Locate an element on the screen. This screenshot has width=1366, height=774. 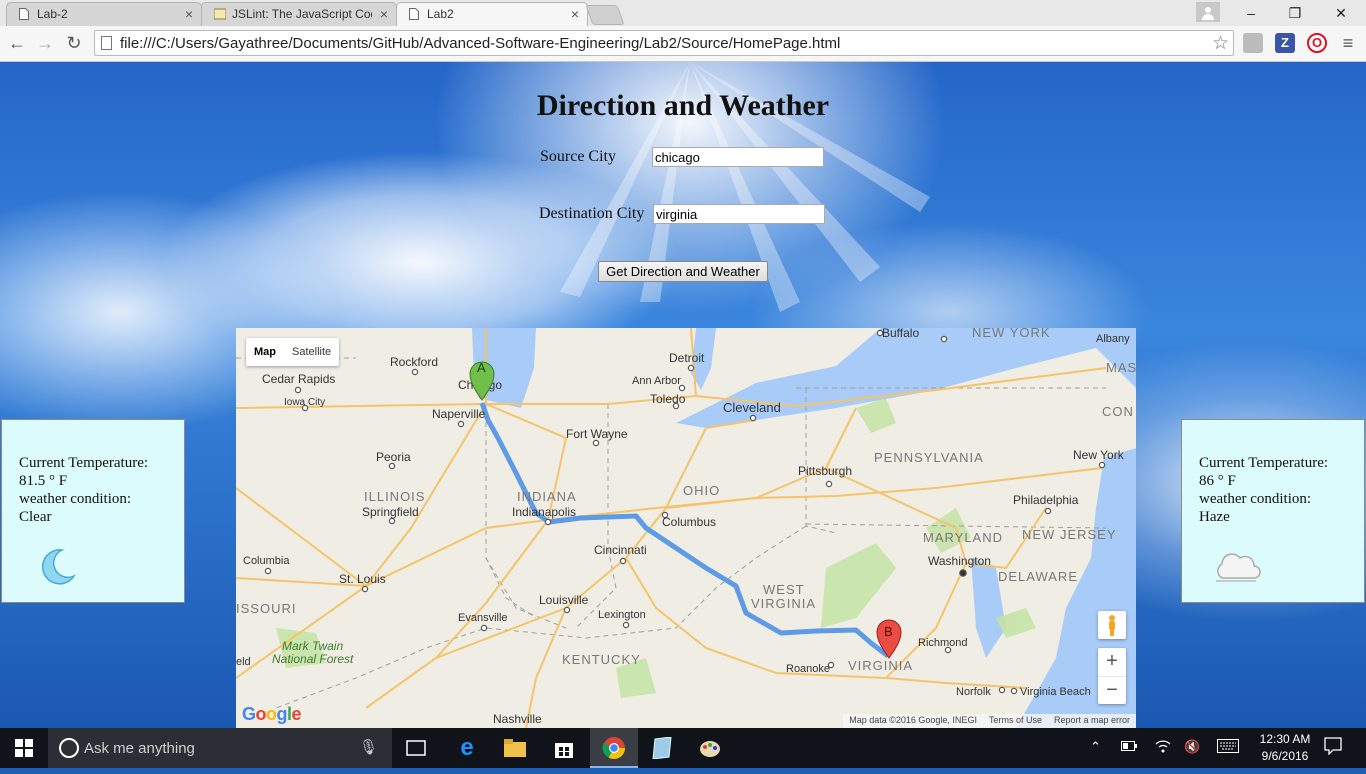
tab-lab-2: Lab-2 × is located at coordinates (104, 14).